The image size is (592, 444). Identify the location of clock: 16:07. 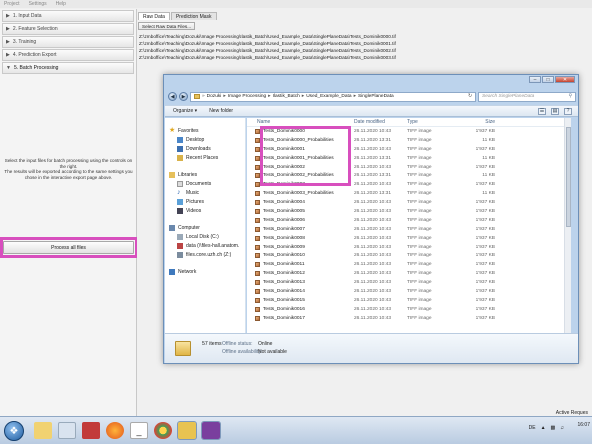
(583, 425).